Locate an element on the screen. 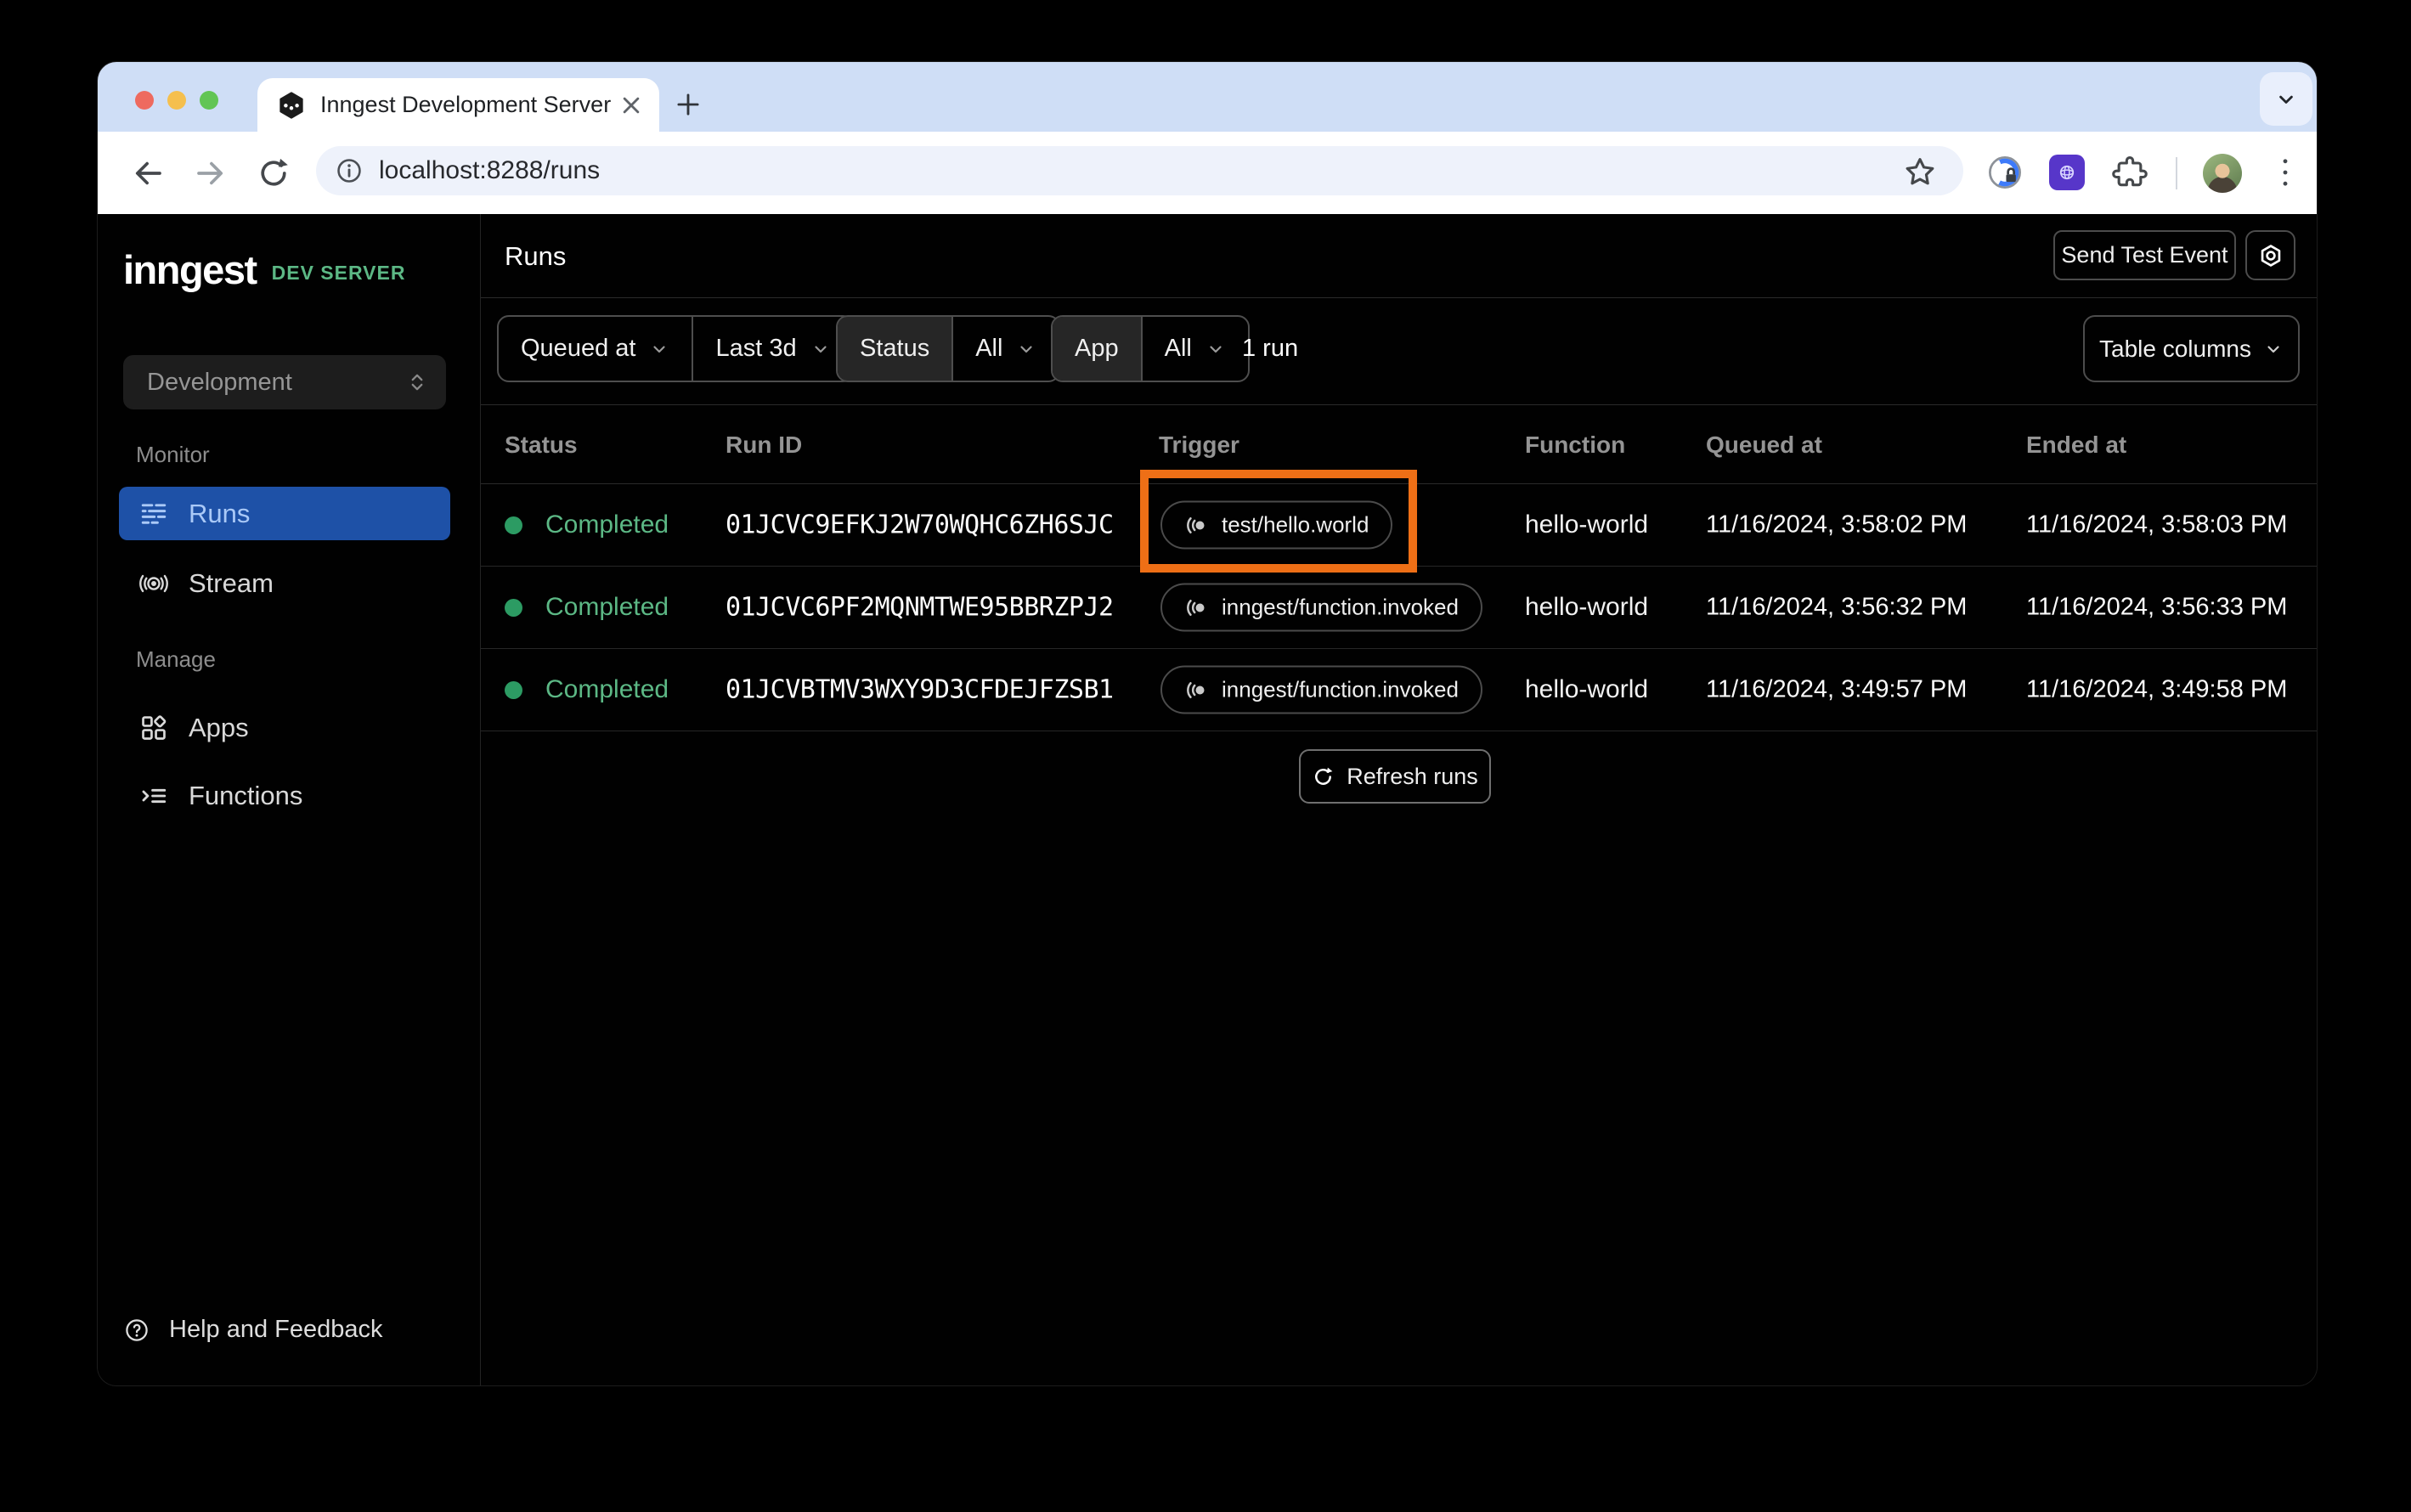  tab-strip: Inngest Development Server is located at coordinates (1207, 97).